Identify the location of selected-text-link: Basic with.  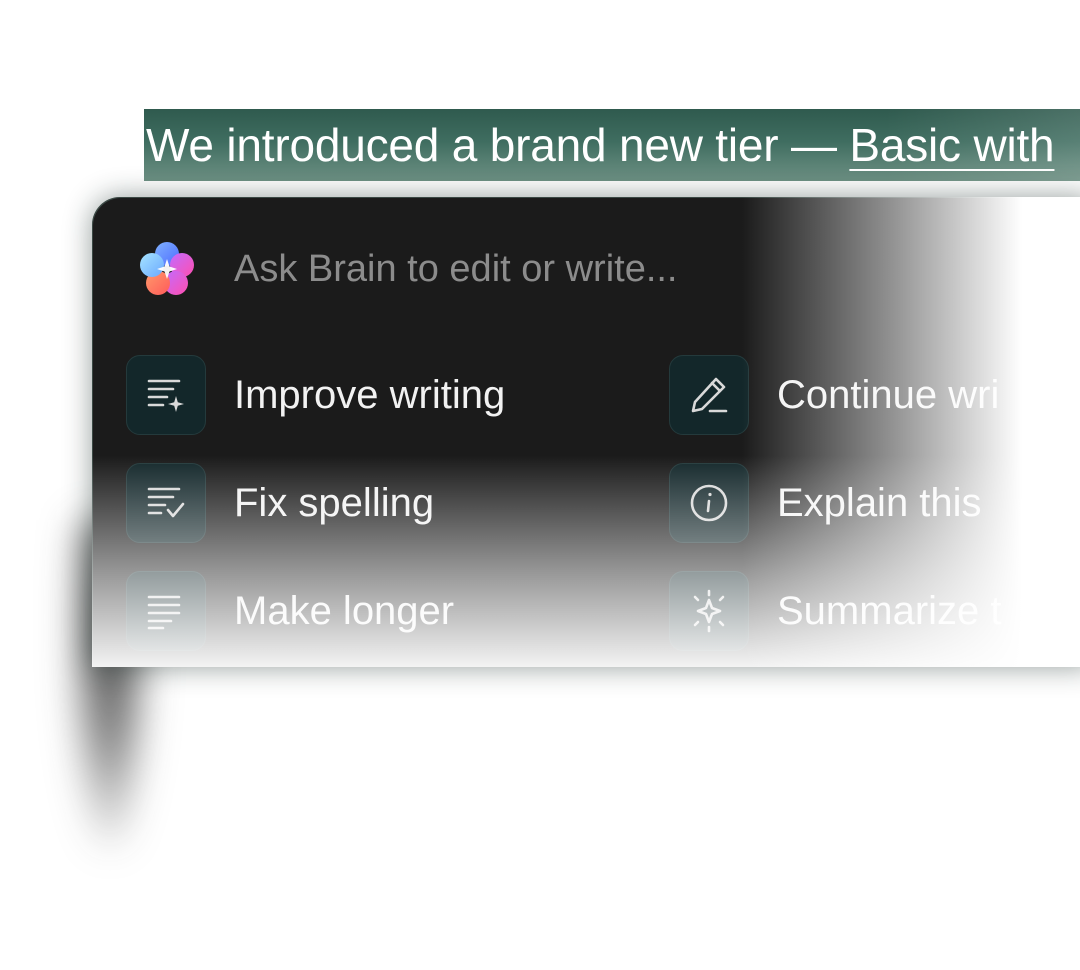
(951, 145).